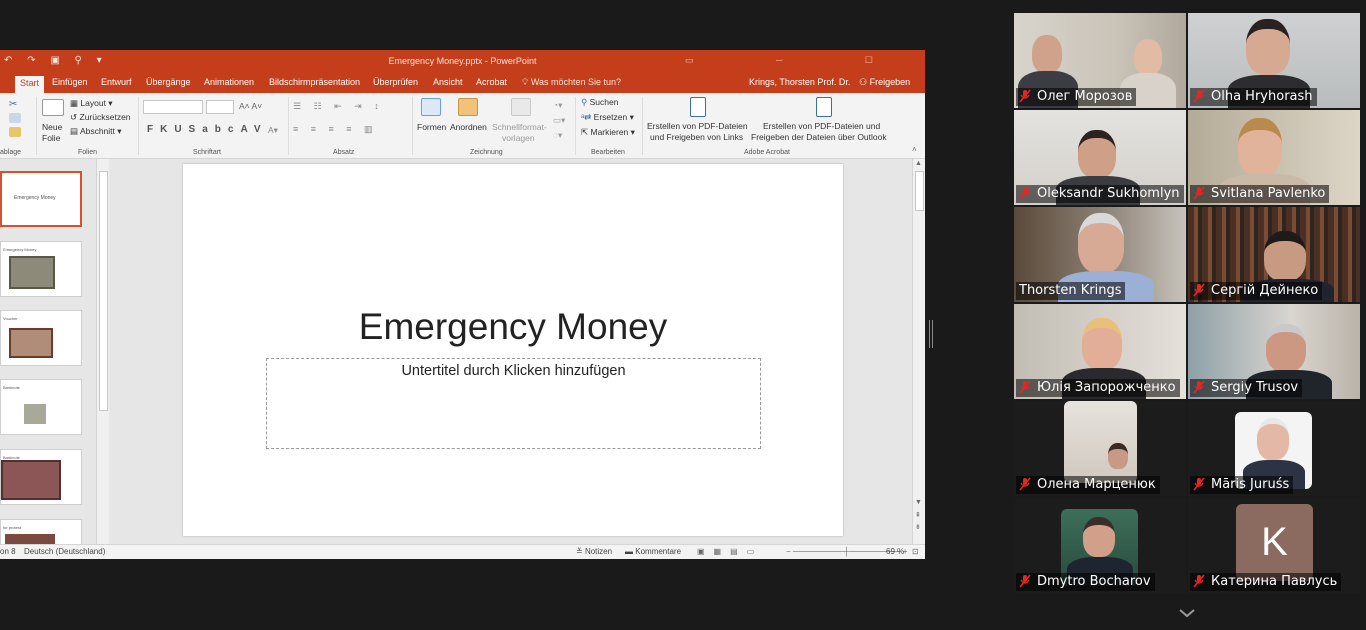 This screenshot has width=1366, height=630. I want to click on share-button: ⚇ Freigeben, so click(884, 82).